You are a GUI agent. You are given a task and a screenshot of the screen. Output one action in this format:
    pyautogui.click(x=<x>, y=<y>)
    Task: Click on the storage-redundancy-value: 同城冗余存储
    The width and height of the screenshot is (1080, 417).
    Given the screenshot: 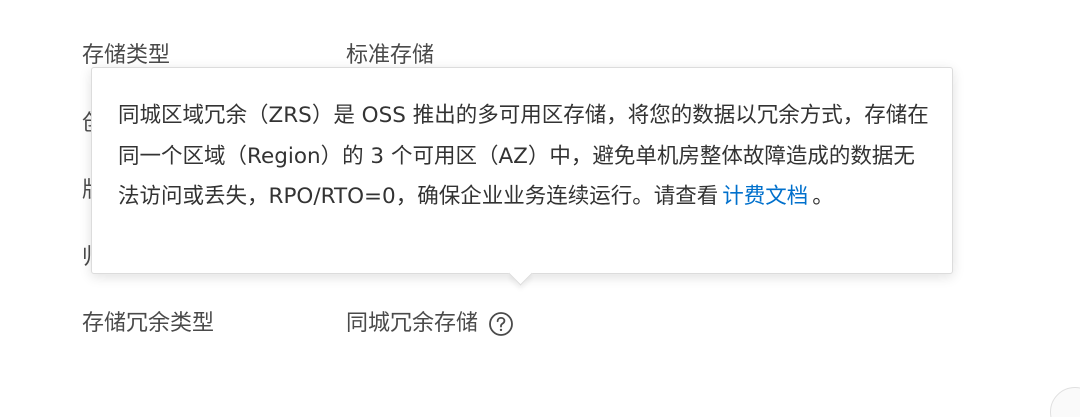 What is the action you would take?
    pyautogui.click(x=412, y=323)
    